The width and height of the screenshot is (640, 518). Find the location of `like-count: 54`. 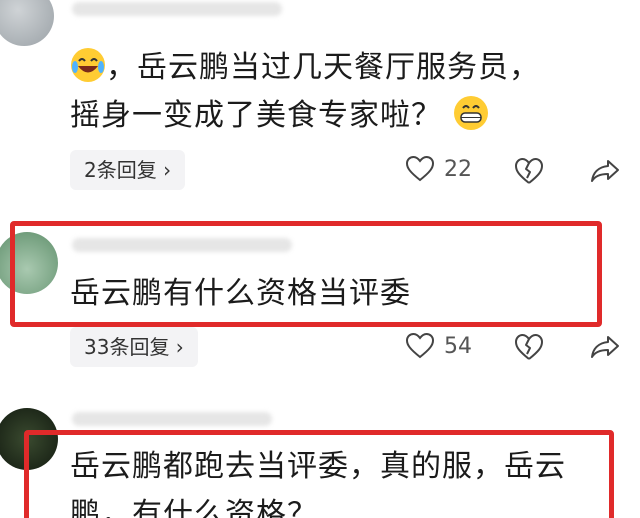

like-count: 54 is located at coordinates (458, 346).